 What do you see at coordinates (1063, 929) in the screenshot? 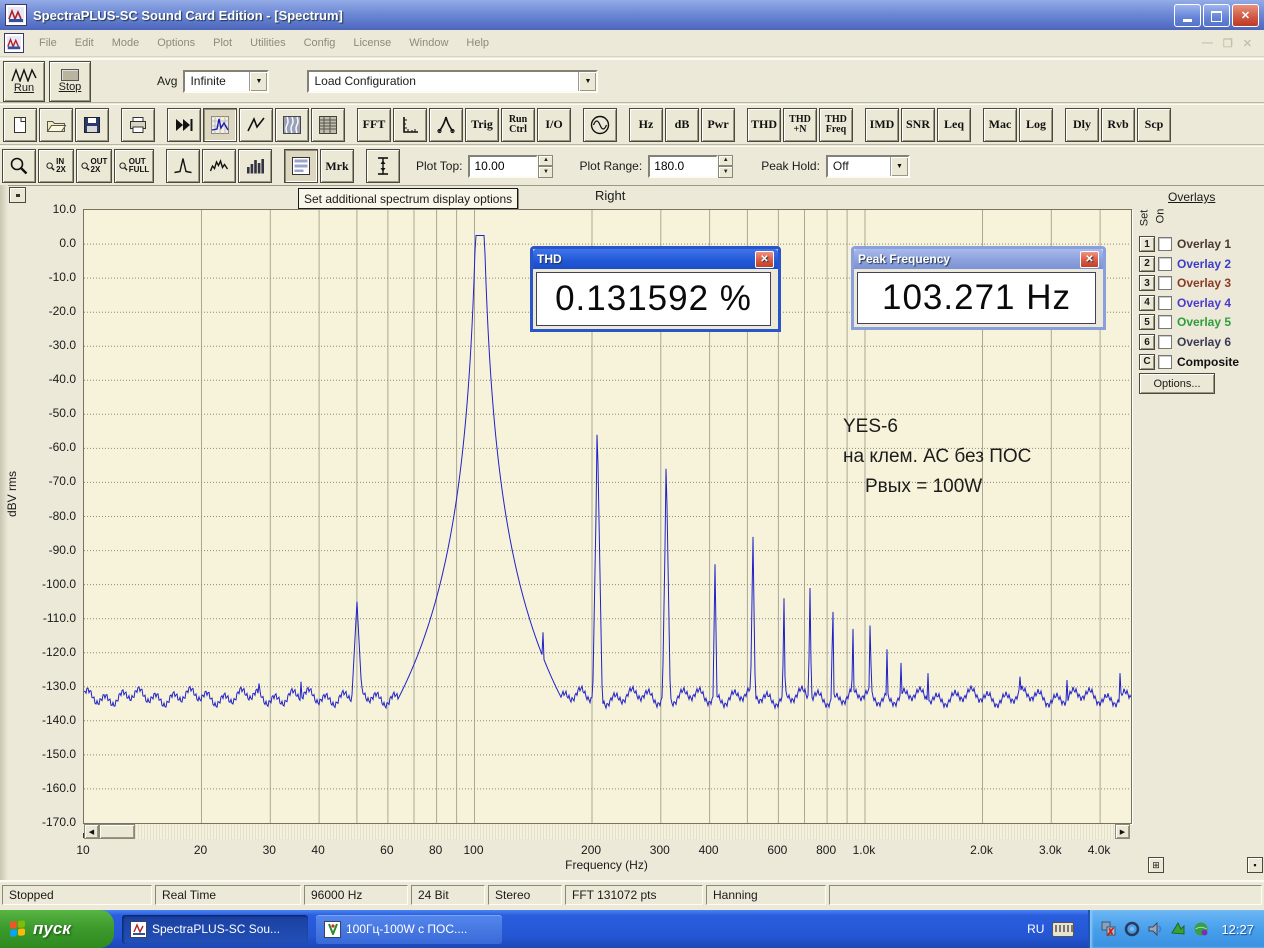
I see `keyboard-icon` at bounding box center [1063, 929].